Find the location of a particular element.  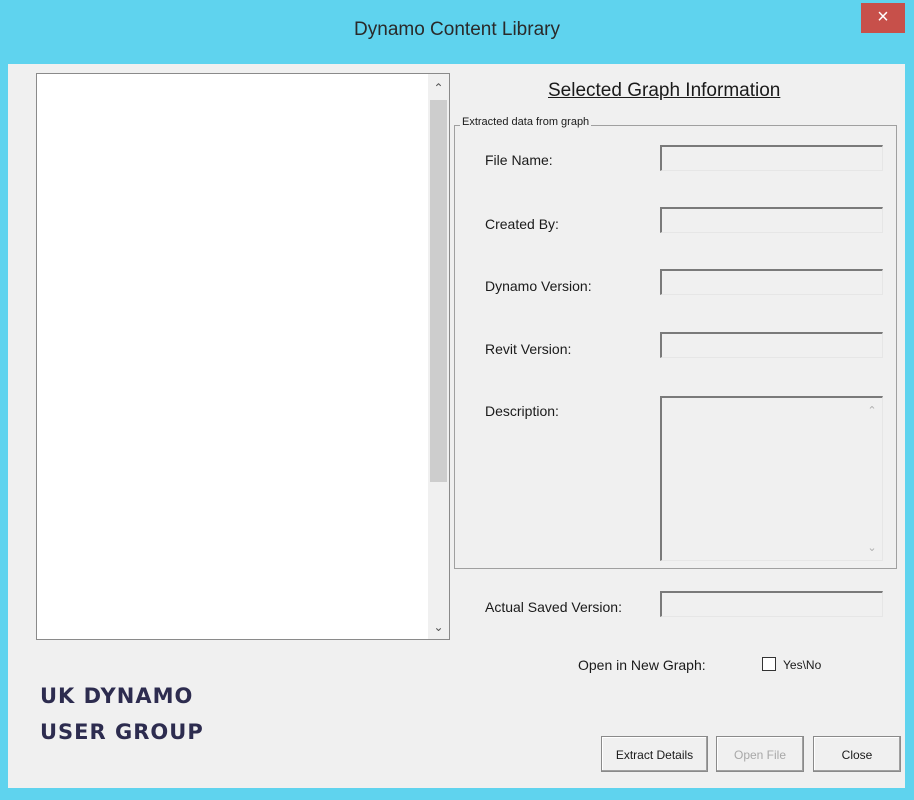

description-scrollbar: ⌃ ⌄ is located at coordinates (872, 479).